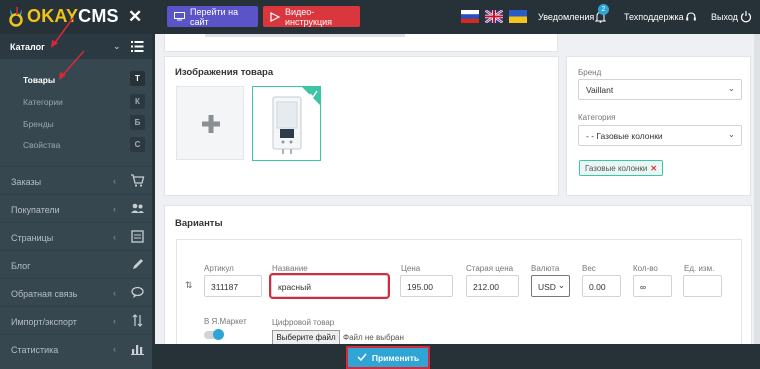  What do you see at coordinates (303, 322) in the screenshot?
I see `digital-label: Цифровой товар` at bounding box center [303, 322].